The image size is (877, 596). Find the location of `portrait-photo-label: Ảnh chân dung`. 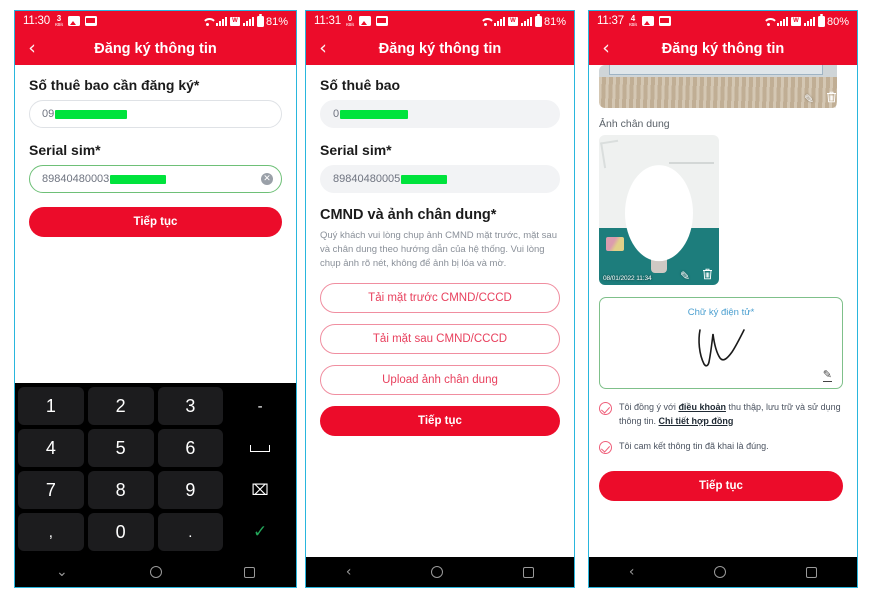

portrait-photo-label: Ảnh chân dung is located at coordinates (634, 124).